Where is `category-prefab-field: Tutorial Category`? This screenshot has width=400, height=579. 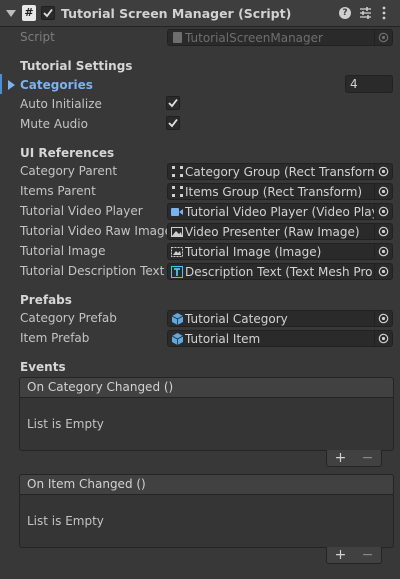 category-prefab-field: Tutorial Category is located at coordinates (280, 318).